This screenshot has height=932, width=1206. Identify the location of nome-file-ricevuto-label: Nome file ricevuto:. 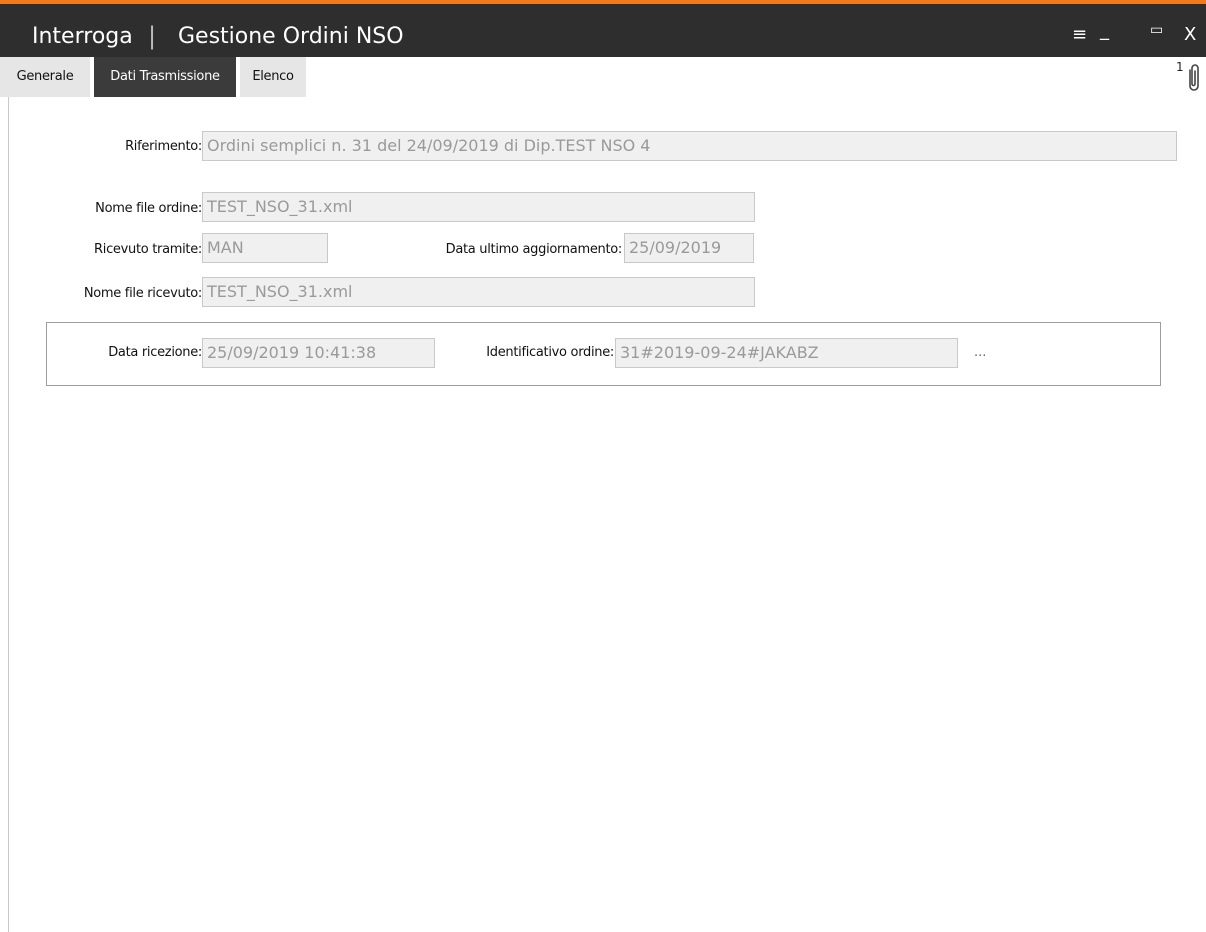
(142, 293).